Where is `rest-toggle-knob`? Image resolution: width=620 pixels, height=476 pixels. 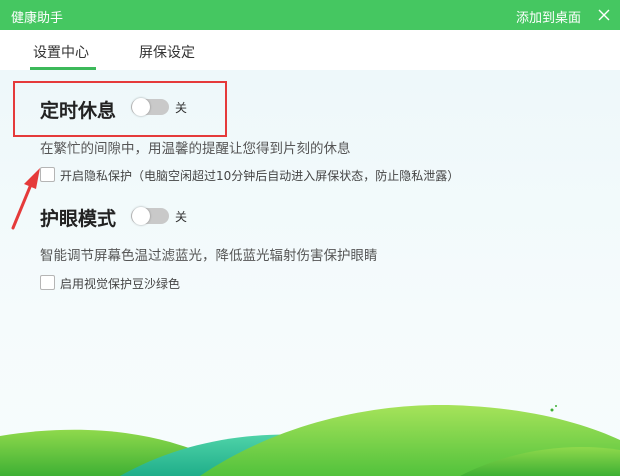 rest-toggle-knob is located at coordinates (141, 107).